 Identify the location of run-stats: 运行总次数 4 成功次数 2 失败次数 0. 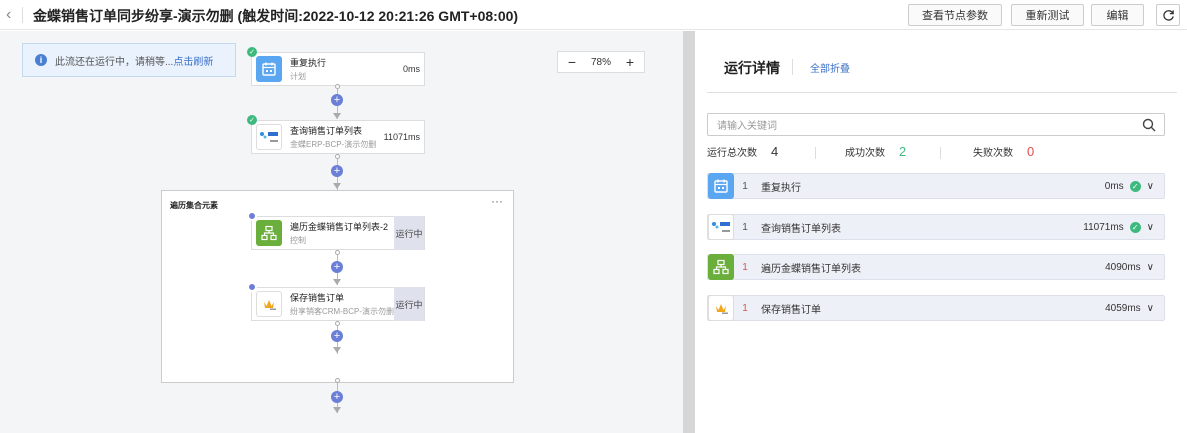
(937, 153).